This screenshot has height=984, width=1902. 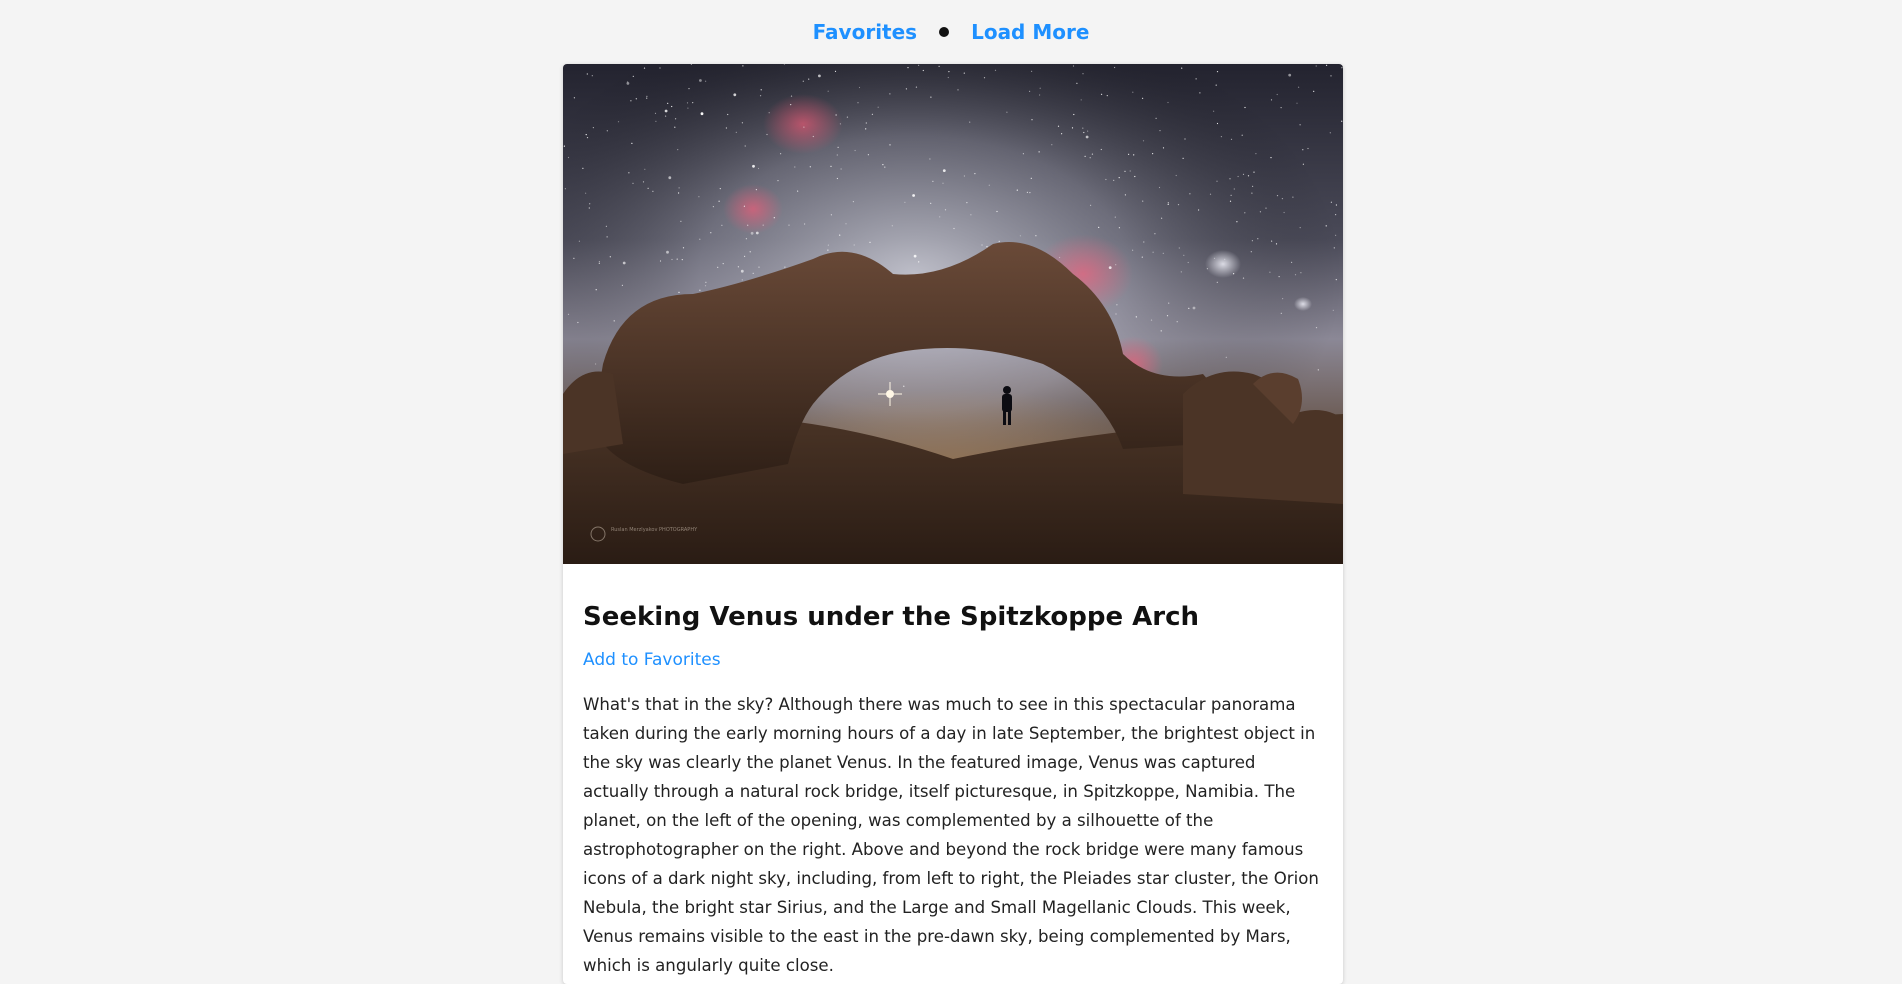 What do you see at coordinates (951, 32) in the screenshot?
I see `top-nav: Favorites Load More` at bounding box center [951, 32].